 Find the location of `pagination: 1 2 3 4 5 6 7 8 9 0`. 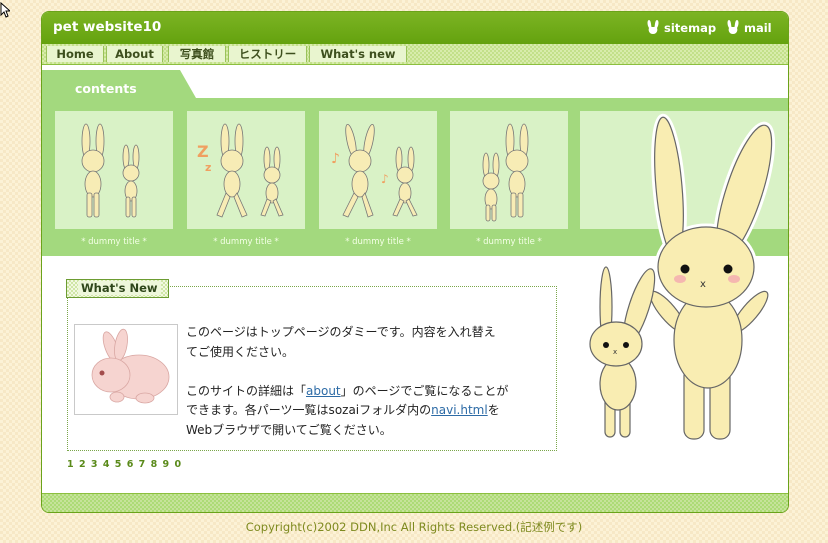

pagination: 1 2 3 4 5 6 7 8 9 0 is located at coordinates (124, 464).